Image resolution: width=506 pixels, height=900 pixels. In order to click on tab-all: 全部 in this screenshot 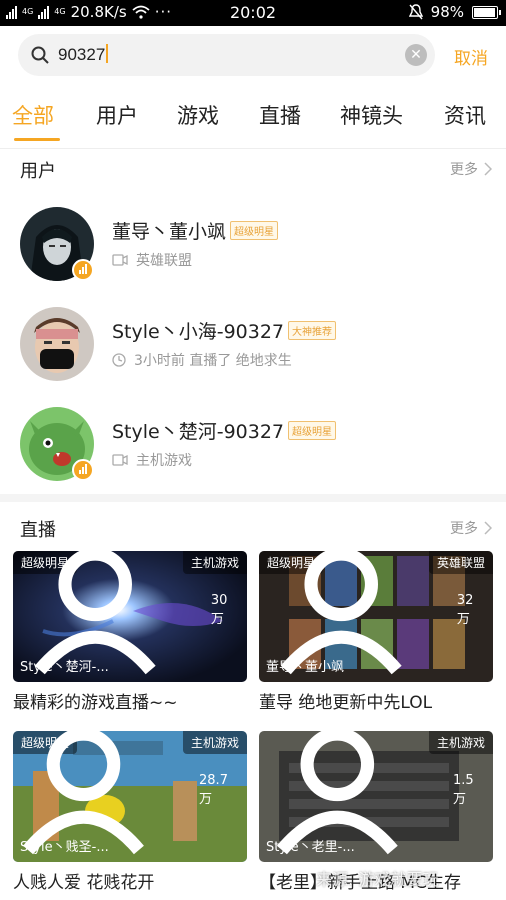, I will do `click(33, 115)`.